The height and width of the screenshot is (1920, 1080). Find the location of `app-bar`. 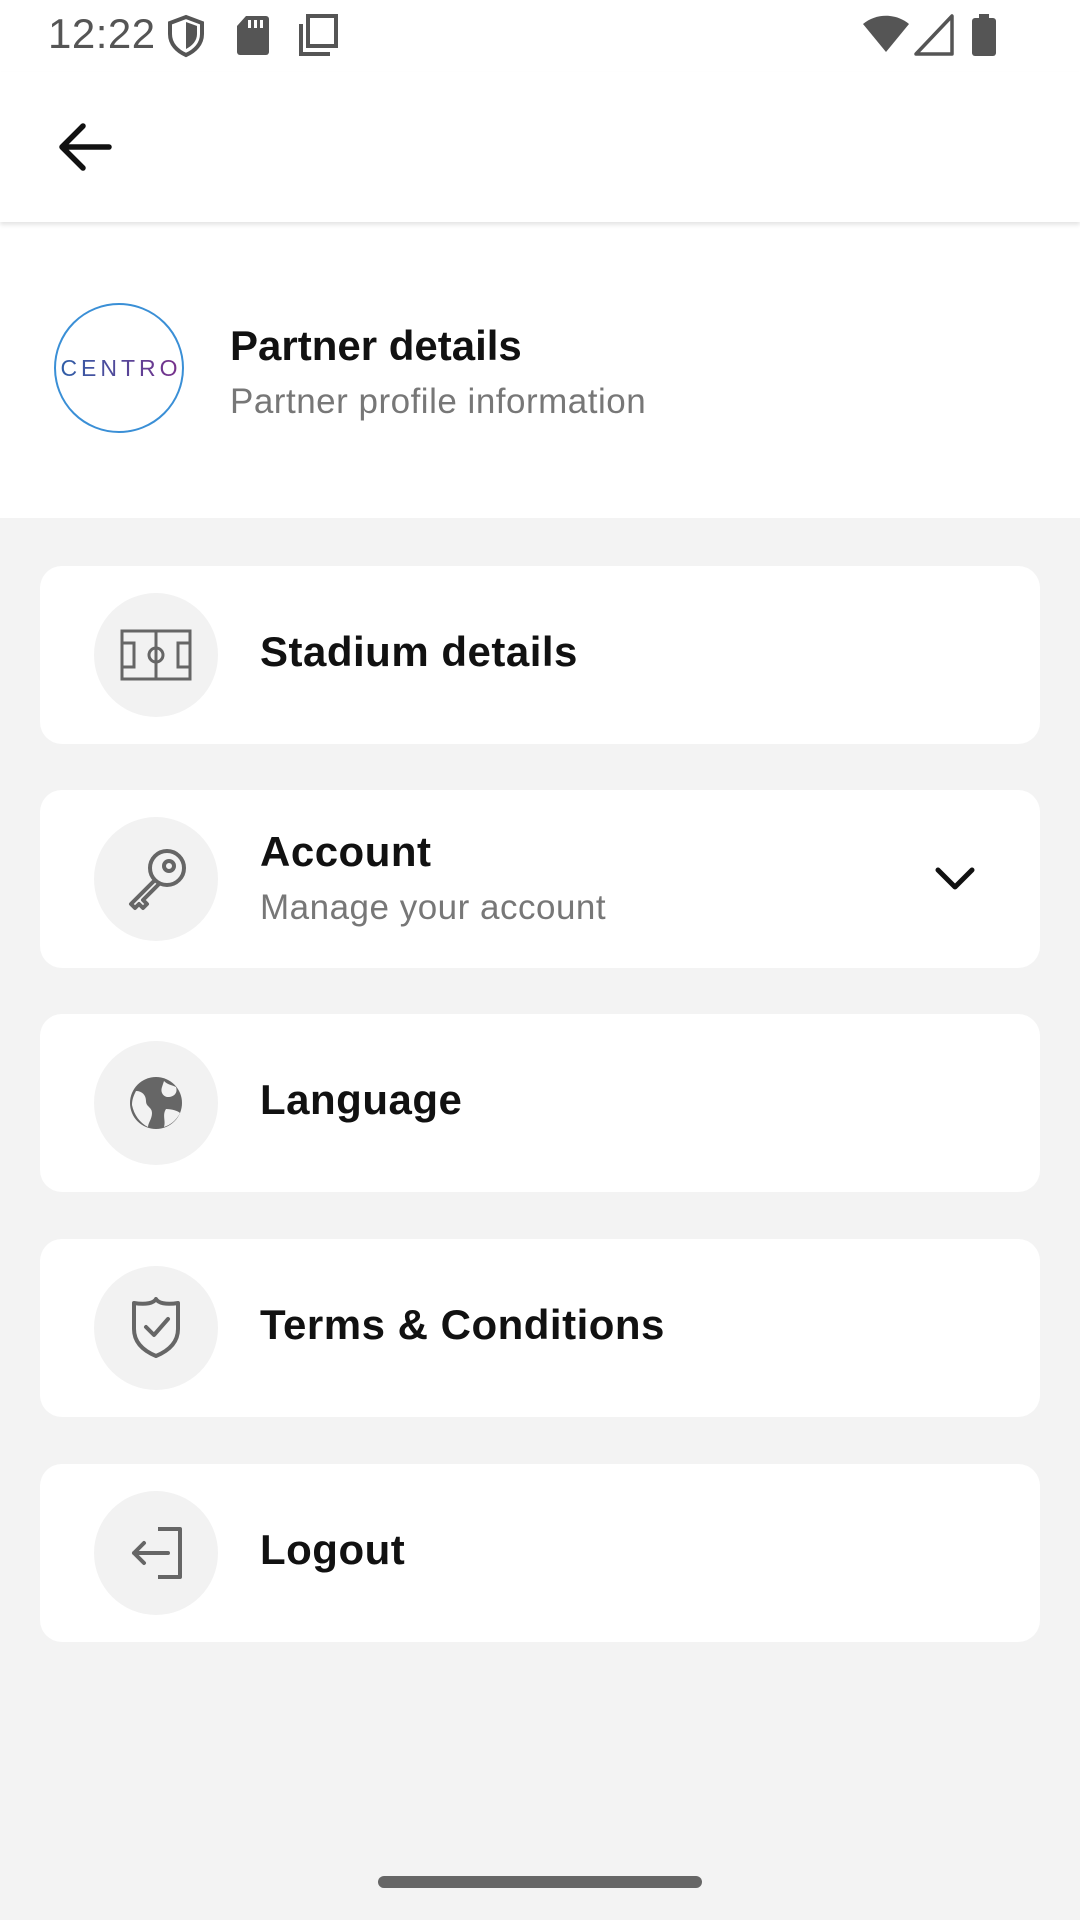

app-bar is located at coordinates (540, 147).